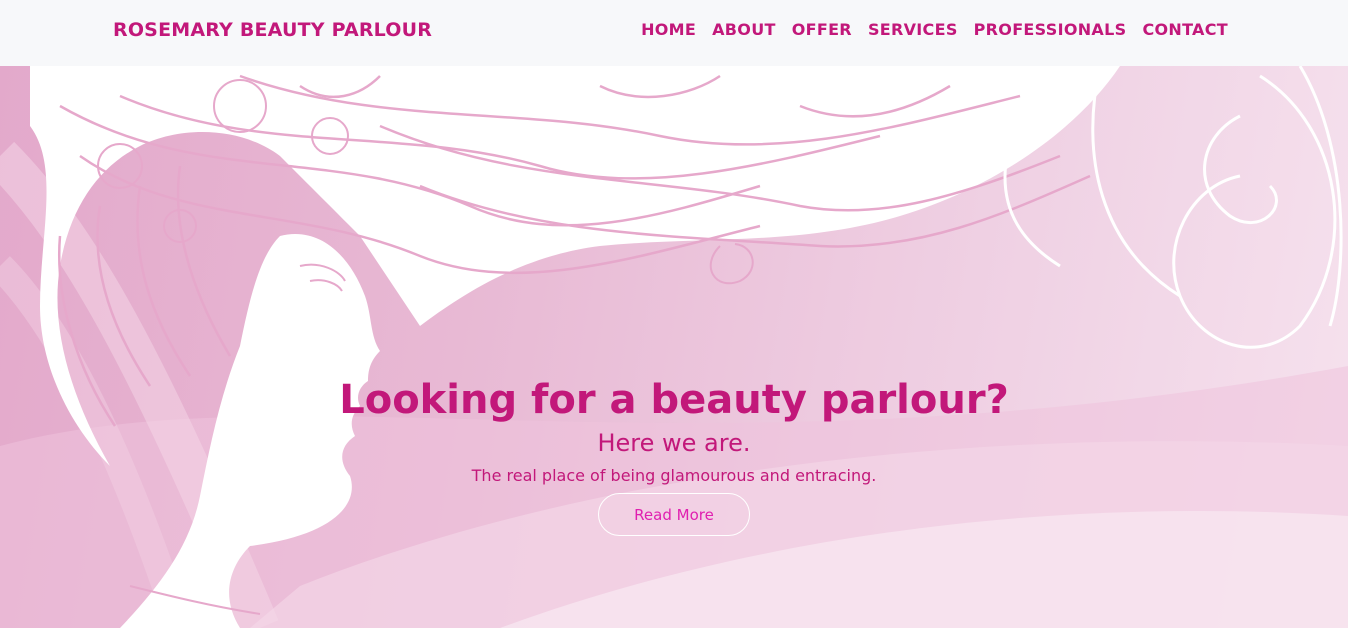  What do you see at coordinates (822, 29) in the screenshot?
I see `nav-link-offer: OFFER` at bounding box center [822, 29].